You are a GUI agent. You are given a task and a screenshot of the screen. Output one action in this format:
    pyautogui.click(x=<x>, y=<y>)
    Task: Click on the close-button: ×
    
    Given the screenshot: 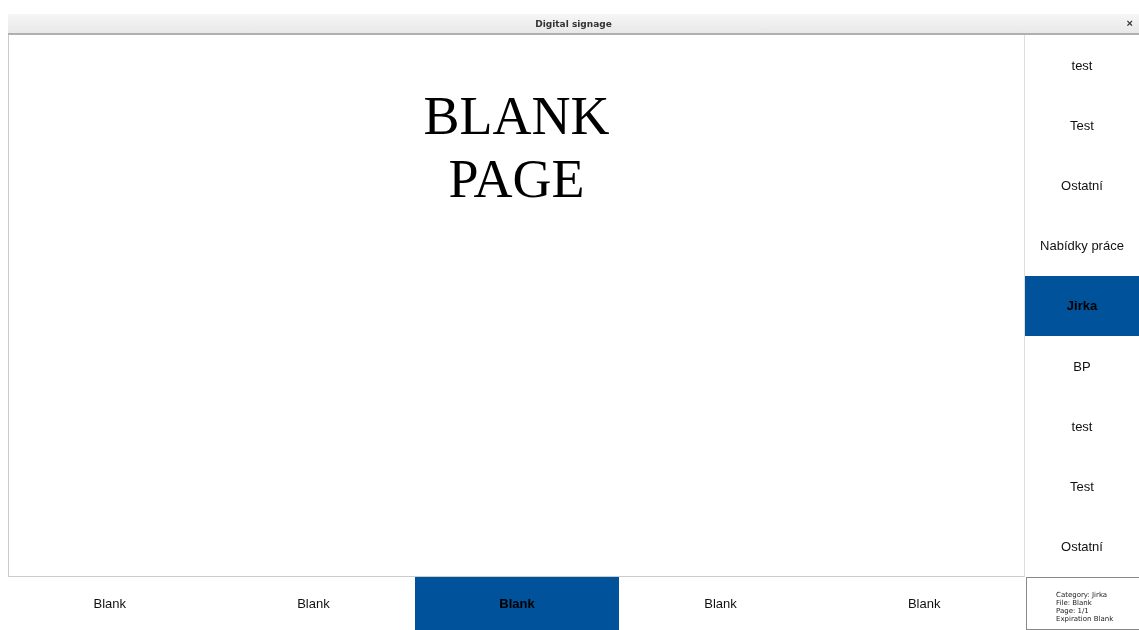 What is the action you would take?
    pyautogui.click(x=1129, y=23)
    